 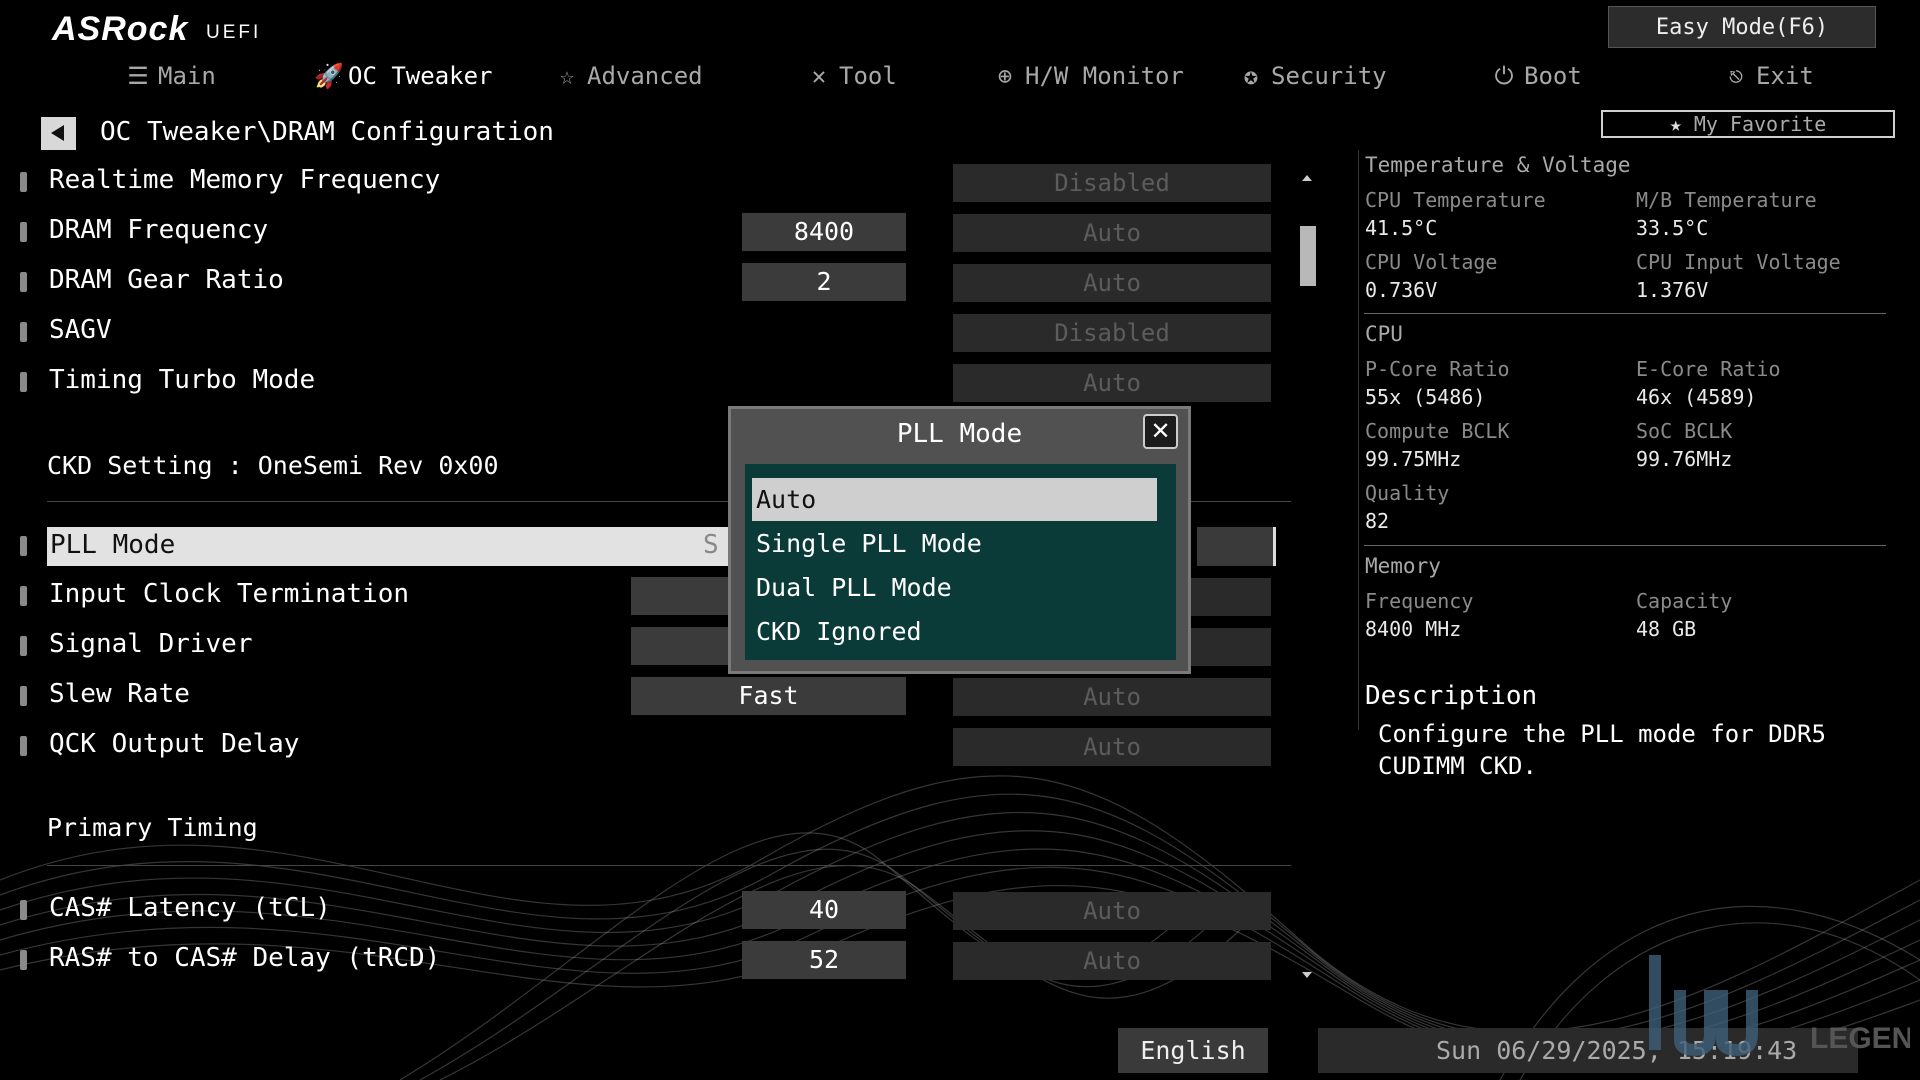 I want to click on memory-capacity-value: 48 GB, so click(x=1666, y=629).